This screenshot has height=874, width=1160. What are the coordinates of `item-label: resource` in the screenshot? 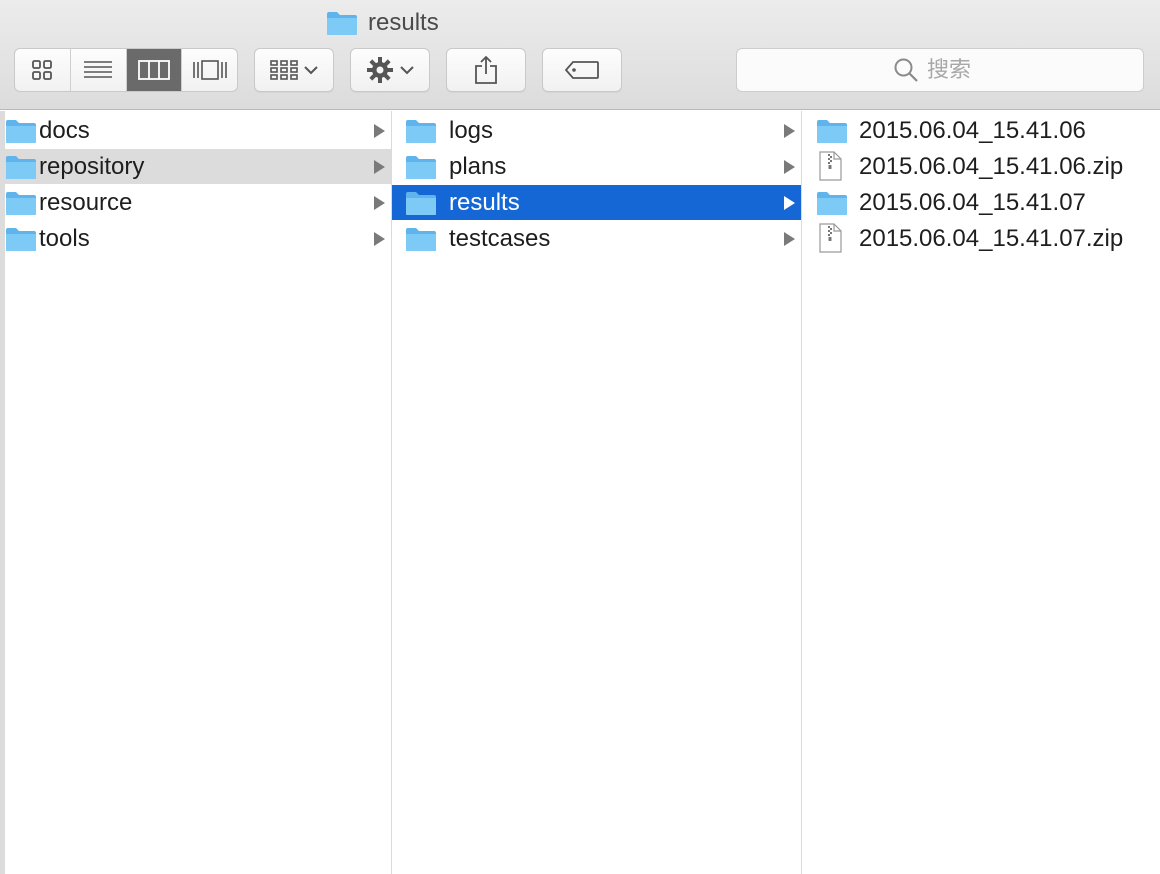 It's located at (86, 202).